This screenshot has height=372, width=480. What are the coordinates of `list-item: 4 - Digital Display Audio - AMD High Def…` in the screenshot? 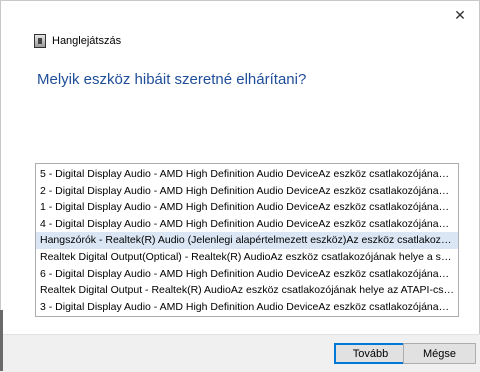 It's located at (247, 224).